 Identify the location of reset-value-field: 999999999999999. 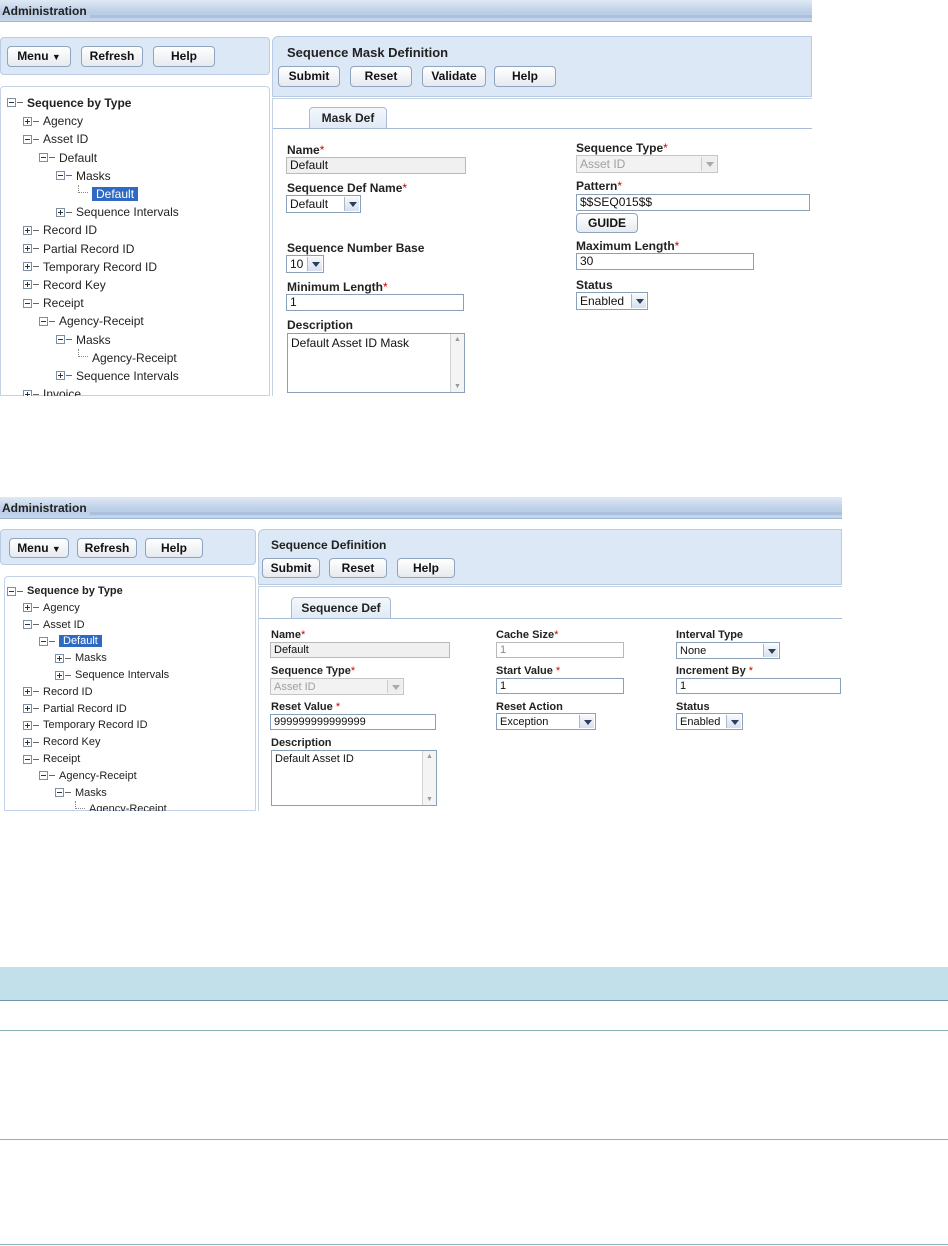
(353, 722).